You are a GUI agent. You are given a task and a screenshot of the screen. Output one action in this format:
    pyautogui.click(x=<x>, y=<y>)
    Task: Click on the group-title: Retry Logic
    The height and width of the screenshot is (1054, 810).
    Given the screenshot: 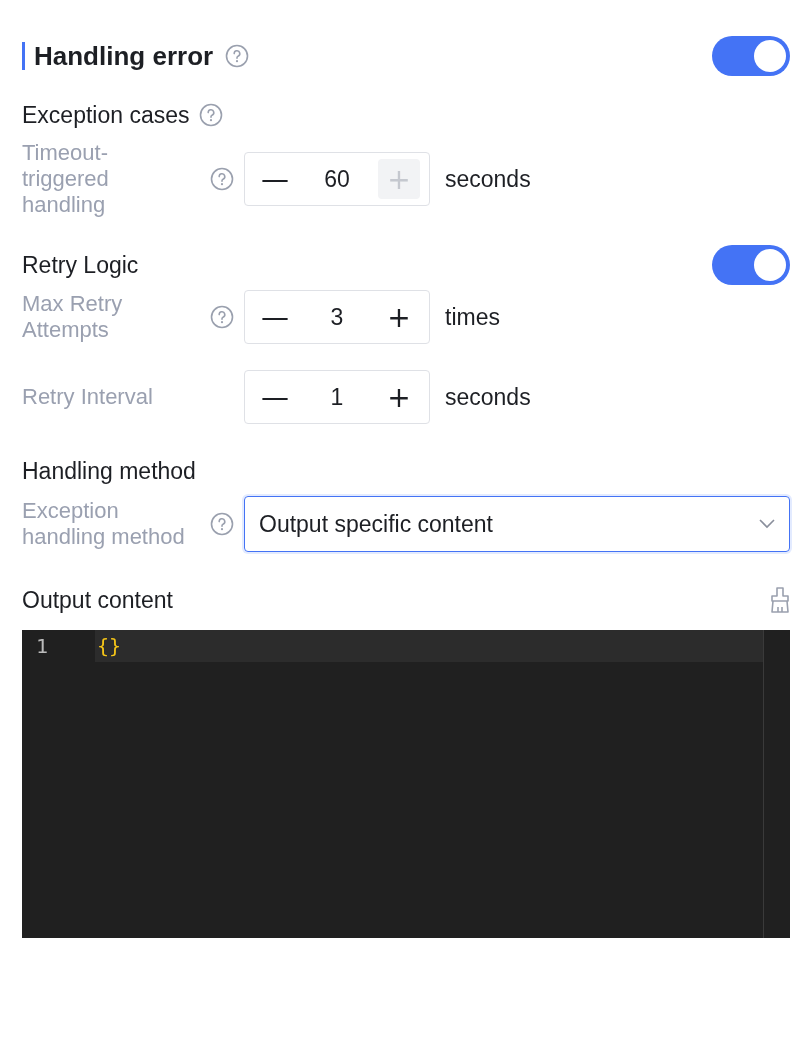 What is the action you would take?
    pyautogui.click(x=80, y=265)
    